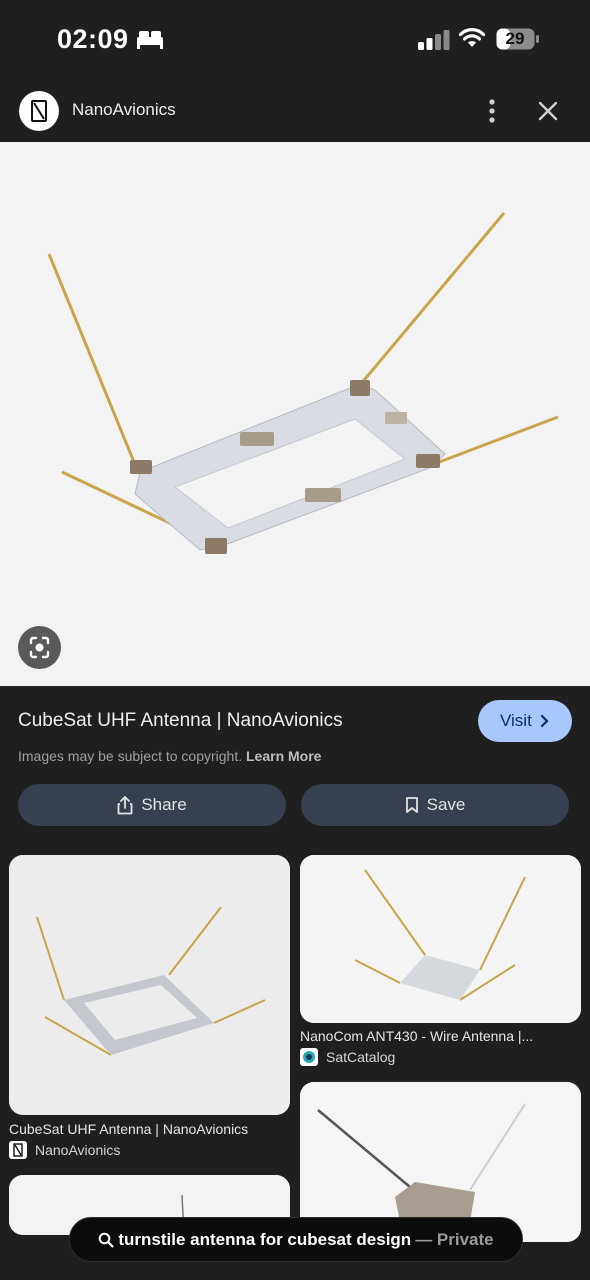 The height and width of the screenshot is (1280, 590). I want to click on wifi-icon, so click(472, 37).